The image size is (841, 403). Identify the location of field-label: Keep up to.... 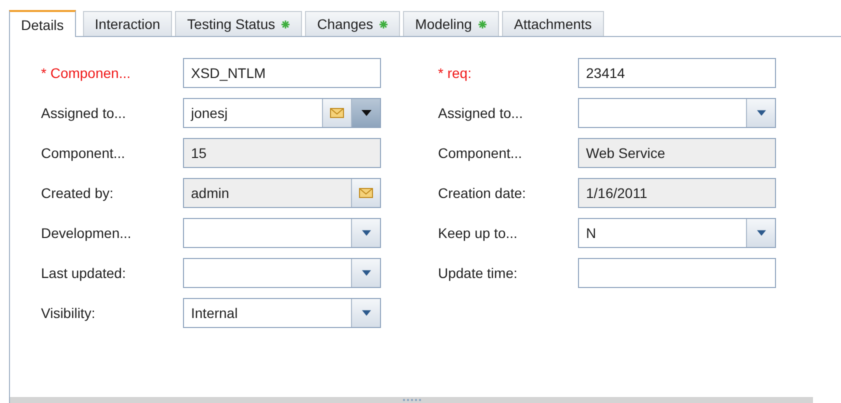
(478, 233).